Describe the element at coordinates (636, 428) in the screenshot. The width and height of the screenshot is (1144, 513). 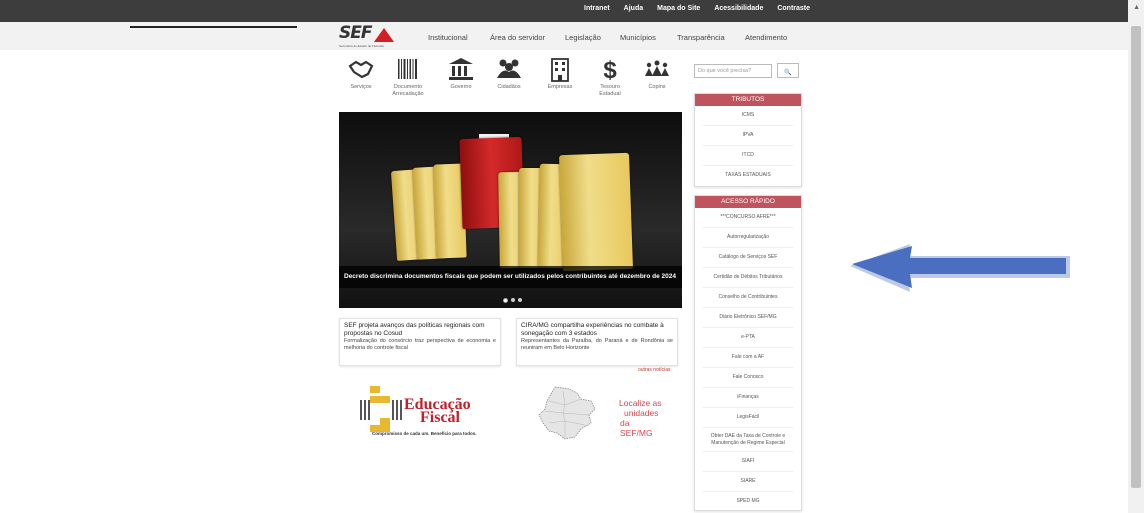
I see `localize-text-3: da SEF/MG` at that location.